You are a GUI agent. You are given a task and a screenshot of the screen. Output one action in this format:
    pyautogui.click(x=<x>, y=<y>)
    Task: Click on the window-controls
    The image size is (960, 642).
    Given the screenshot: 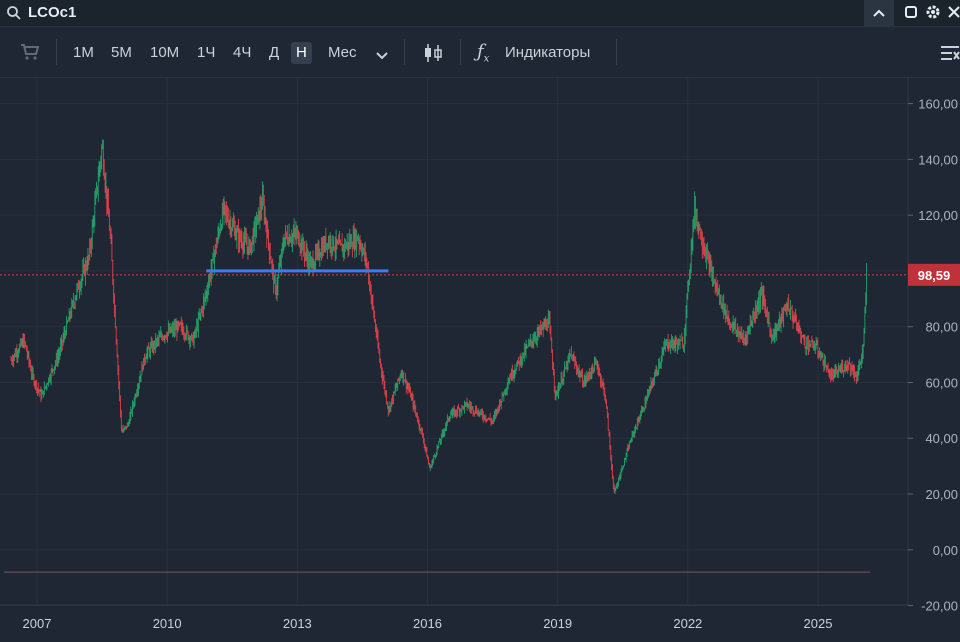 What is the action you would take?
    pyautogui.click(x=932, y=12)
    